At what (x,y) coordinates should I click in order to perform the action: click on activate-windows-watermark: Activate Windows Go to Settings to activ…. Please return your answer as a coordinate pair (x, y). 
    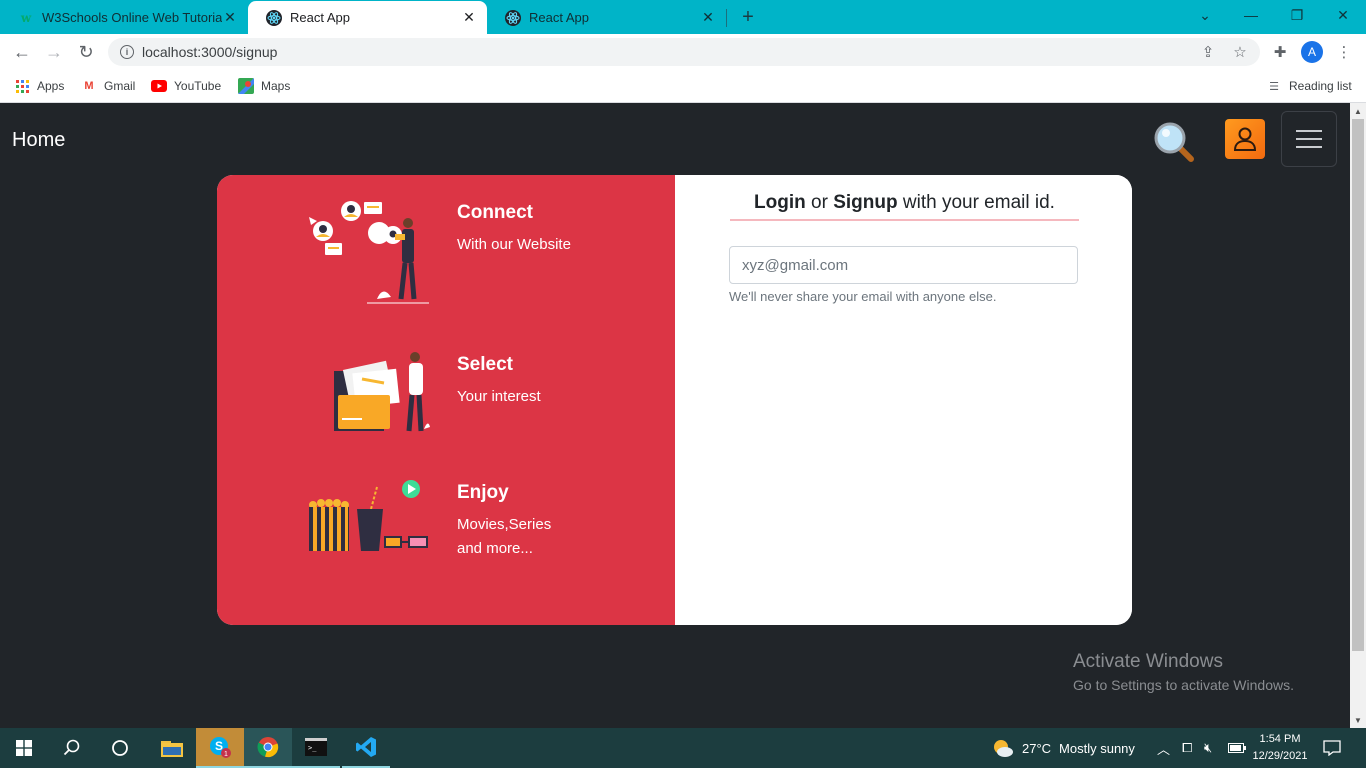
    Looking at the image, I should click on (1183, 672).